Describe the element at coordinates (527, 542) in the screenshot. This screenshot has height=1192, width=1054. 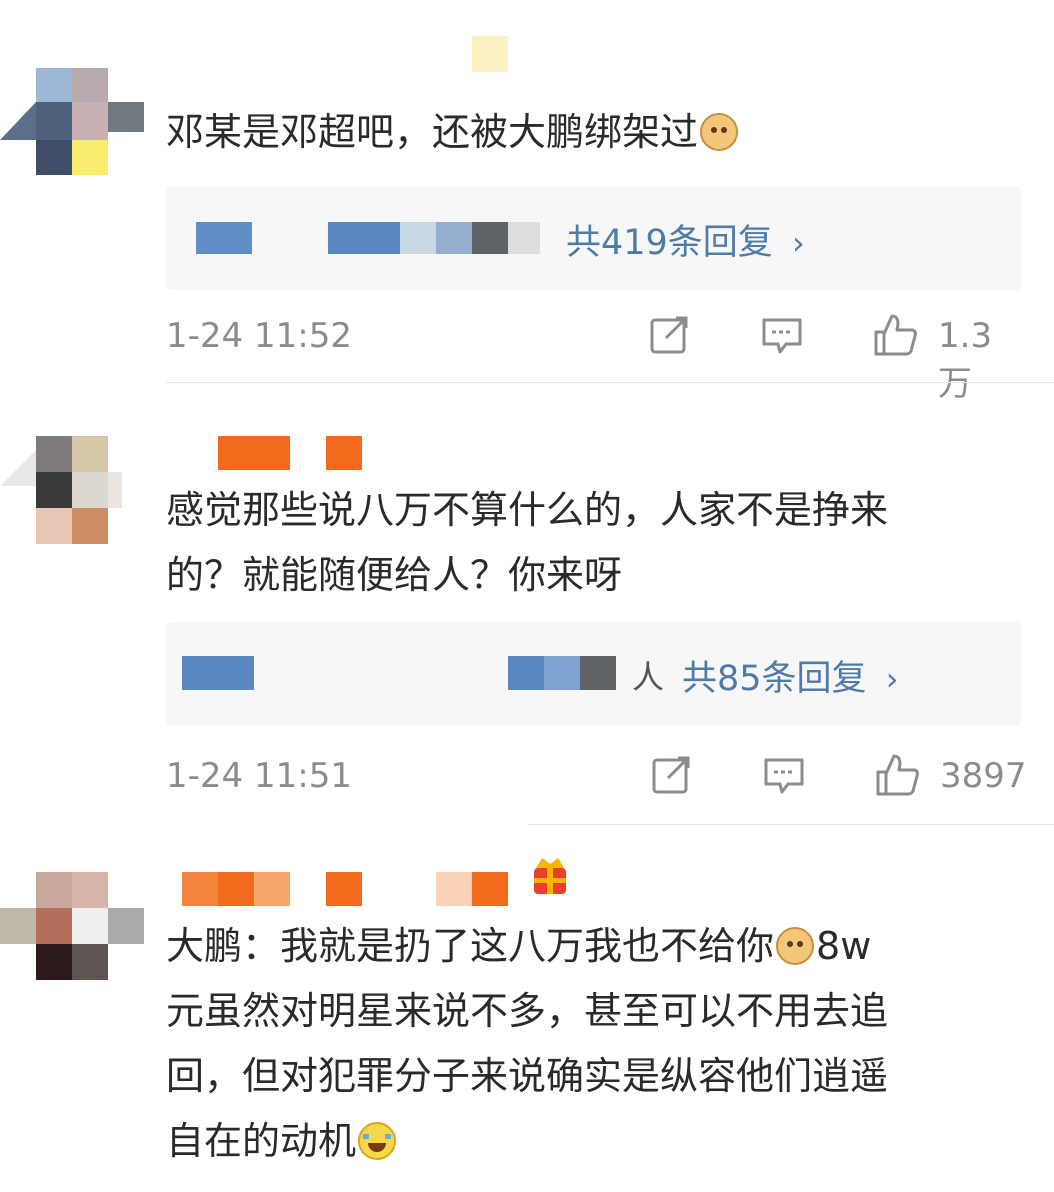
I see `comment-text: 感觉那些说八万不算什么的，人家不是挣来 的？就能随便给人？你来呀` at that location.